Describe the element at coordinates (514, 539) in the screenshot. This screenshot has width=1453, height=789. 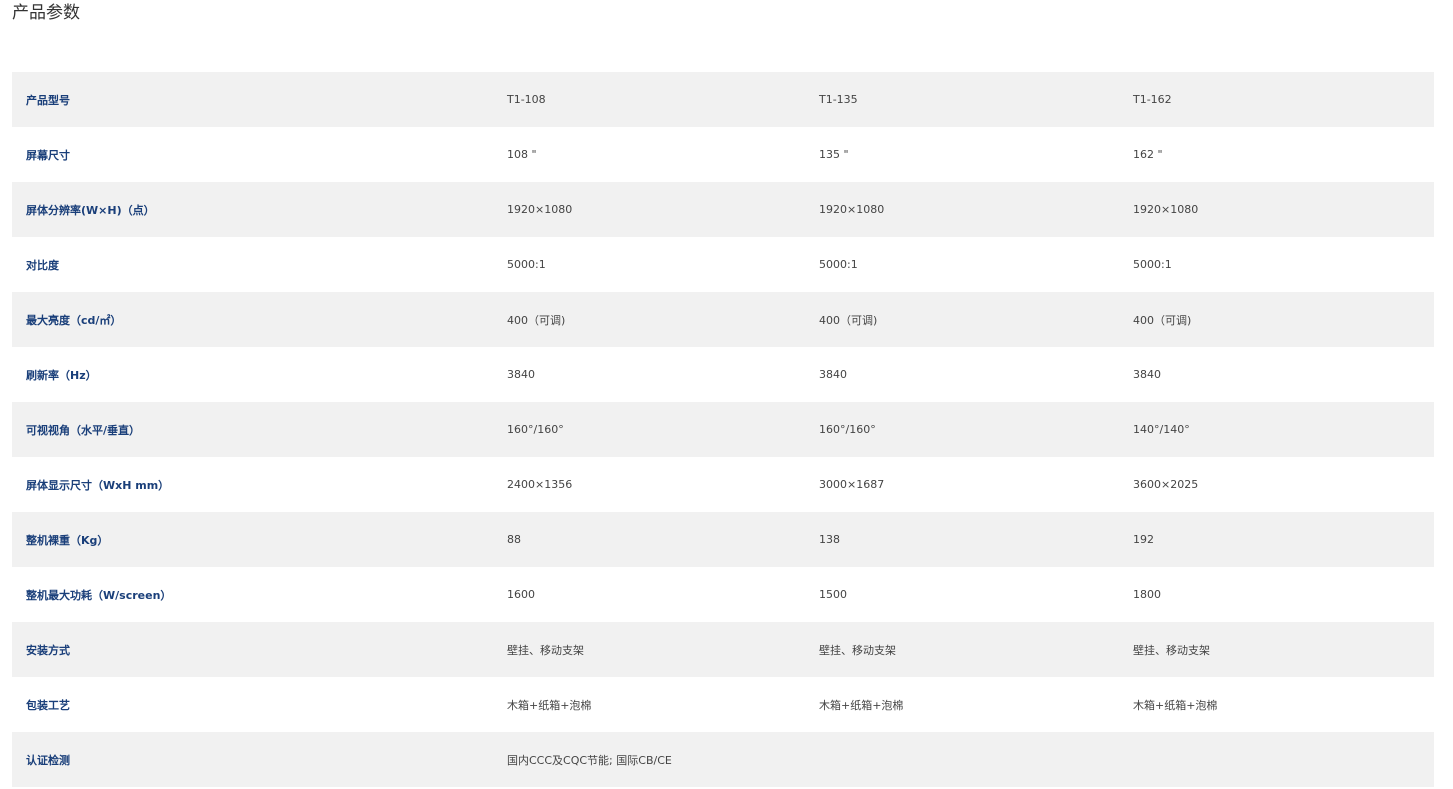
I see `row-value: 88` at that location.